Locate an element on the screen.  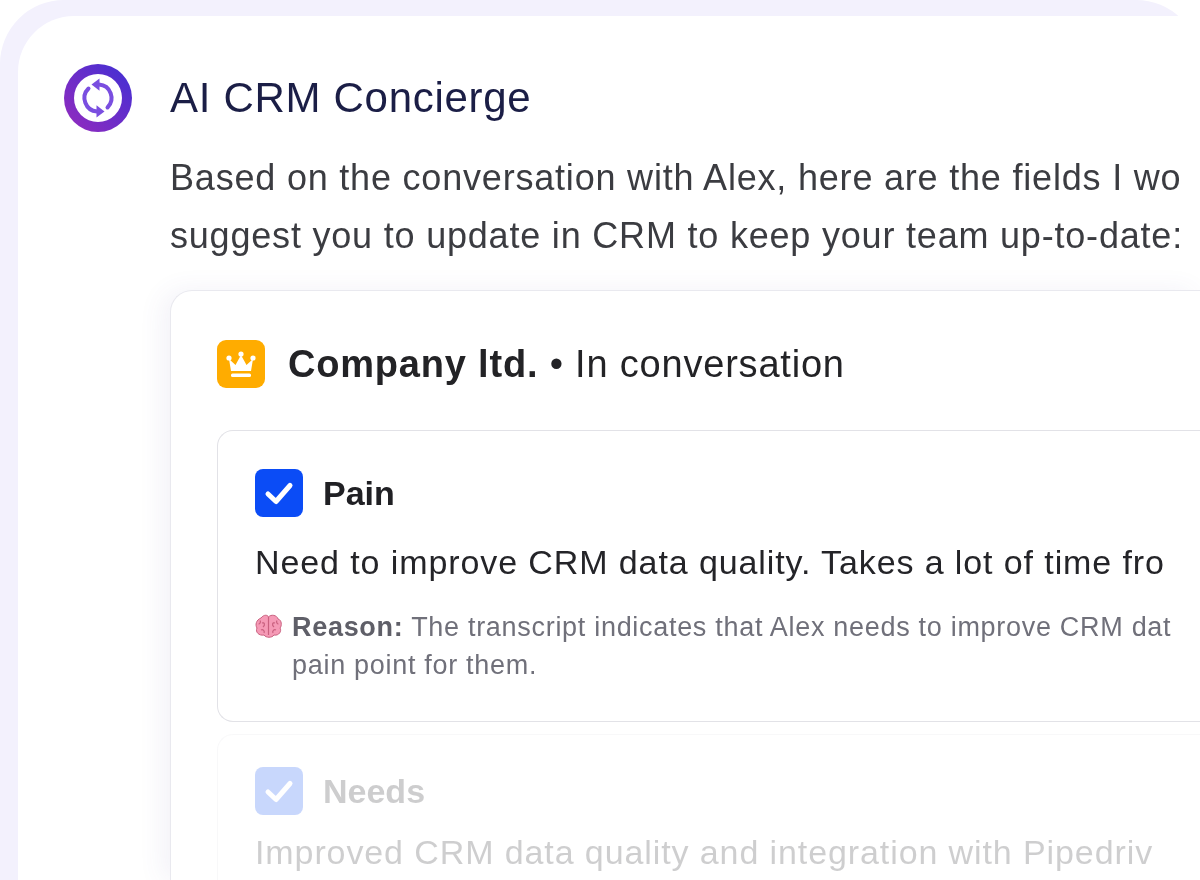
message-text: Based on the conversation with Alex, here are the fields I wo suggest you to update in CRM to keep your team up-to-date: is located at coordinates (677, 207).